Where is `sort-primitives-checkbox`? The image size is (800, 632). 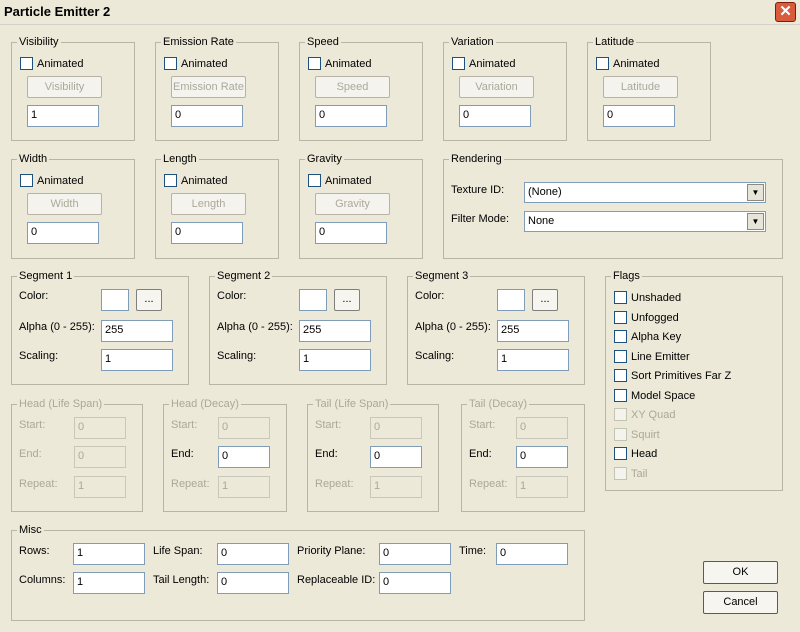
sort-primitives-checkbox is located at coordinates (620, 375).